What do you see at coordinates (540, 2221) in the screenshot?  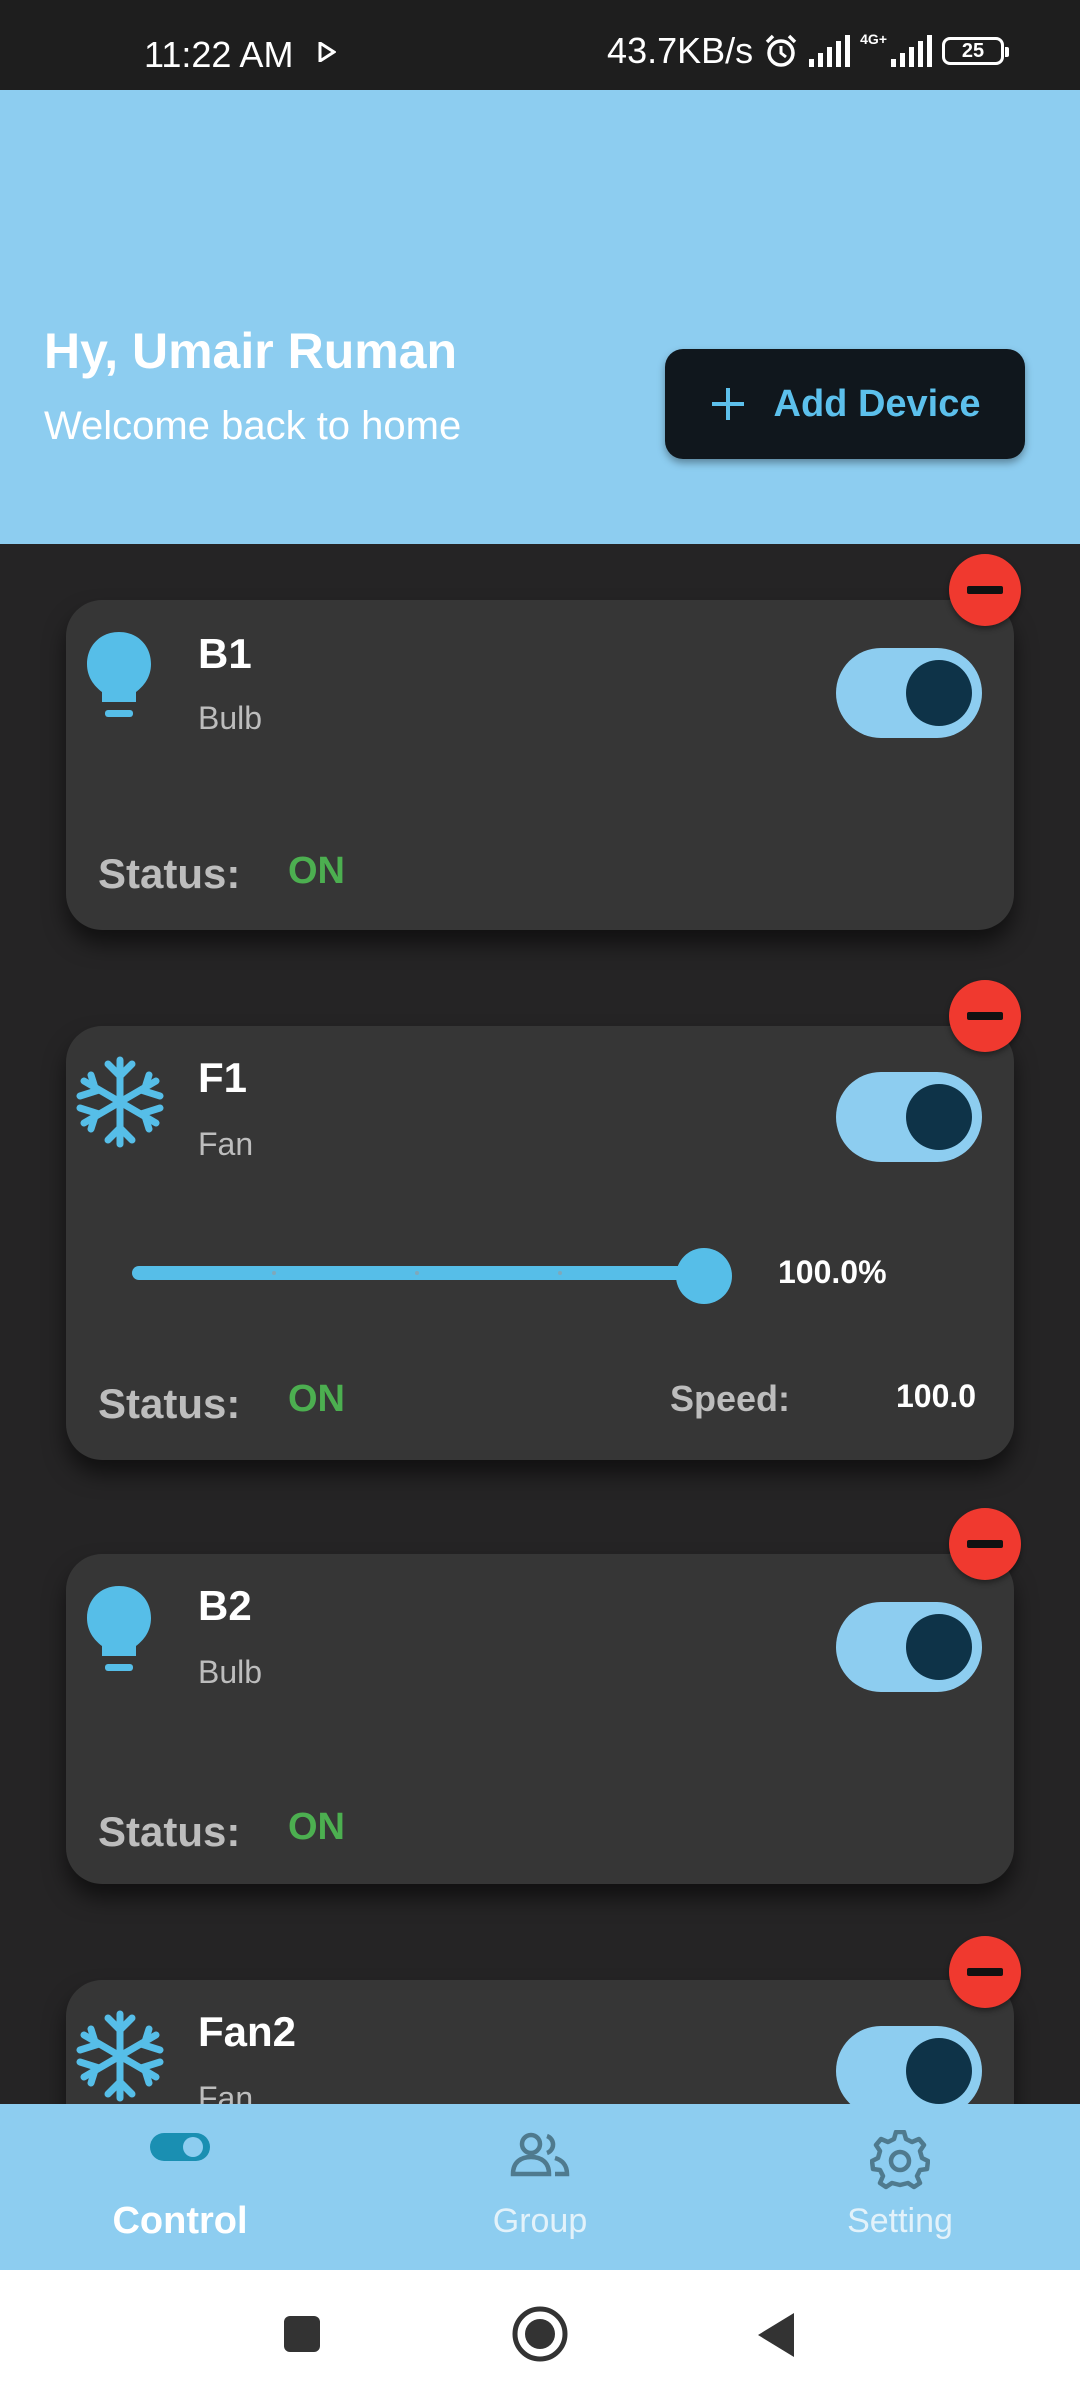 I see `nav-group-label: Group` at bounding box center [540, 2221].